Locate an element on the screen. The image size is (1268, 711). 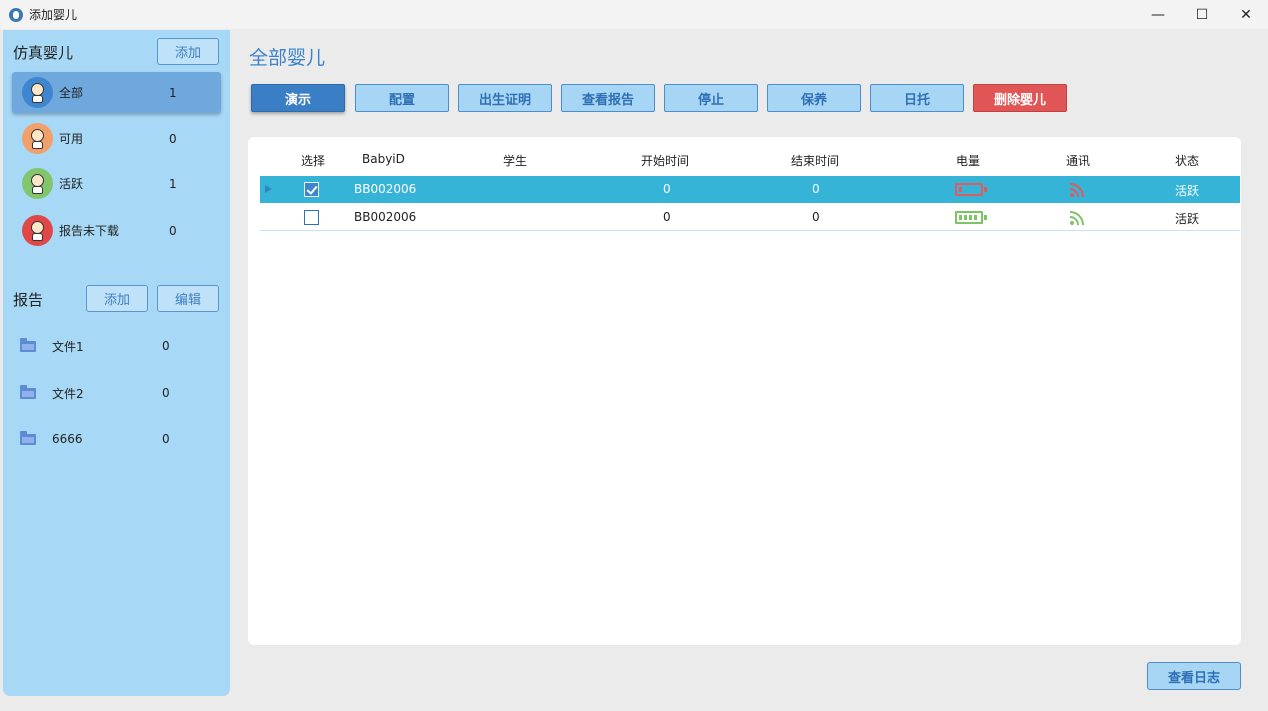
add-baby-button: 添加 is located at coordinates (188, 51).